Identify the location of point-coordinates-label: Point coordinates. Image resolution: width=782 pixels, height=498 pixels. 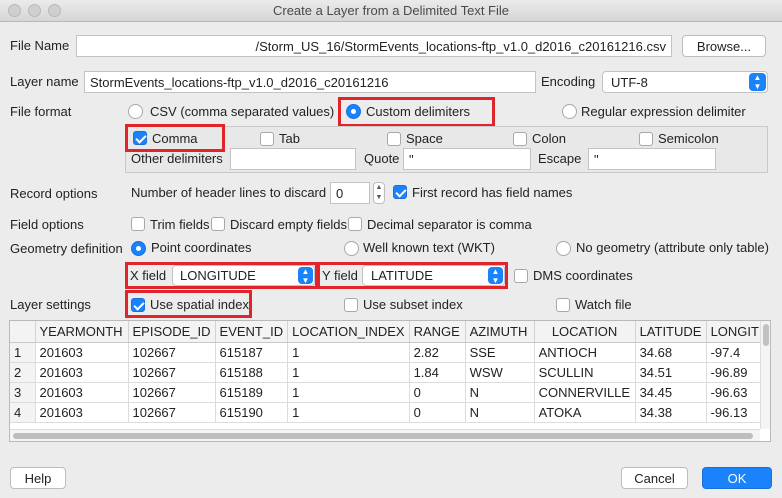
(201, 247).